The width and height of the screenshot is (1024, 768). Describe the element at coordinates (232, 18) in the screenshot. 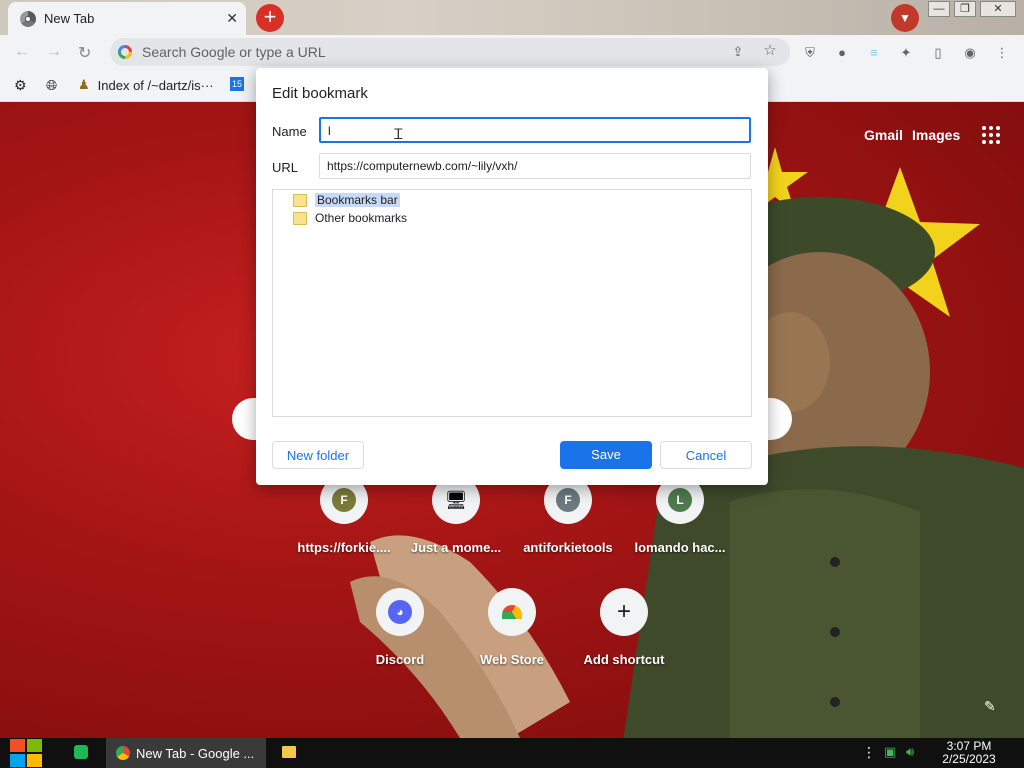

I see `close-tab-icon: ✕` at that location.